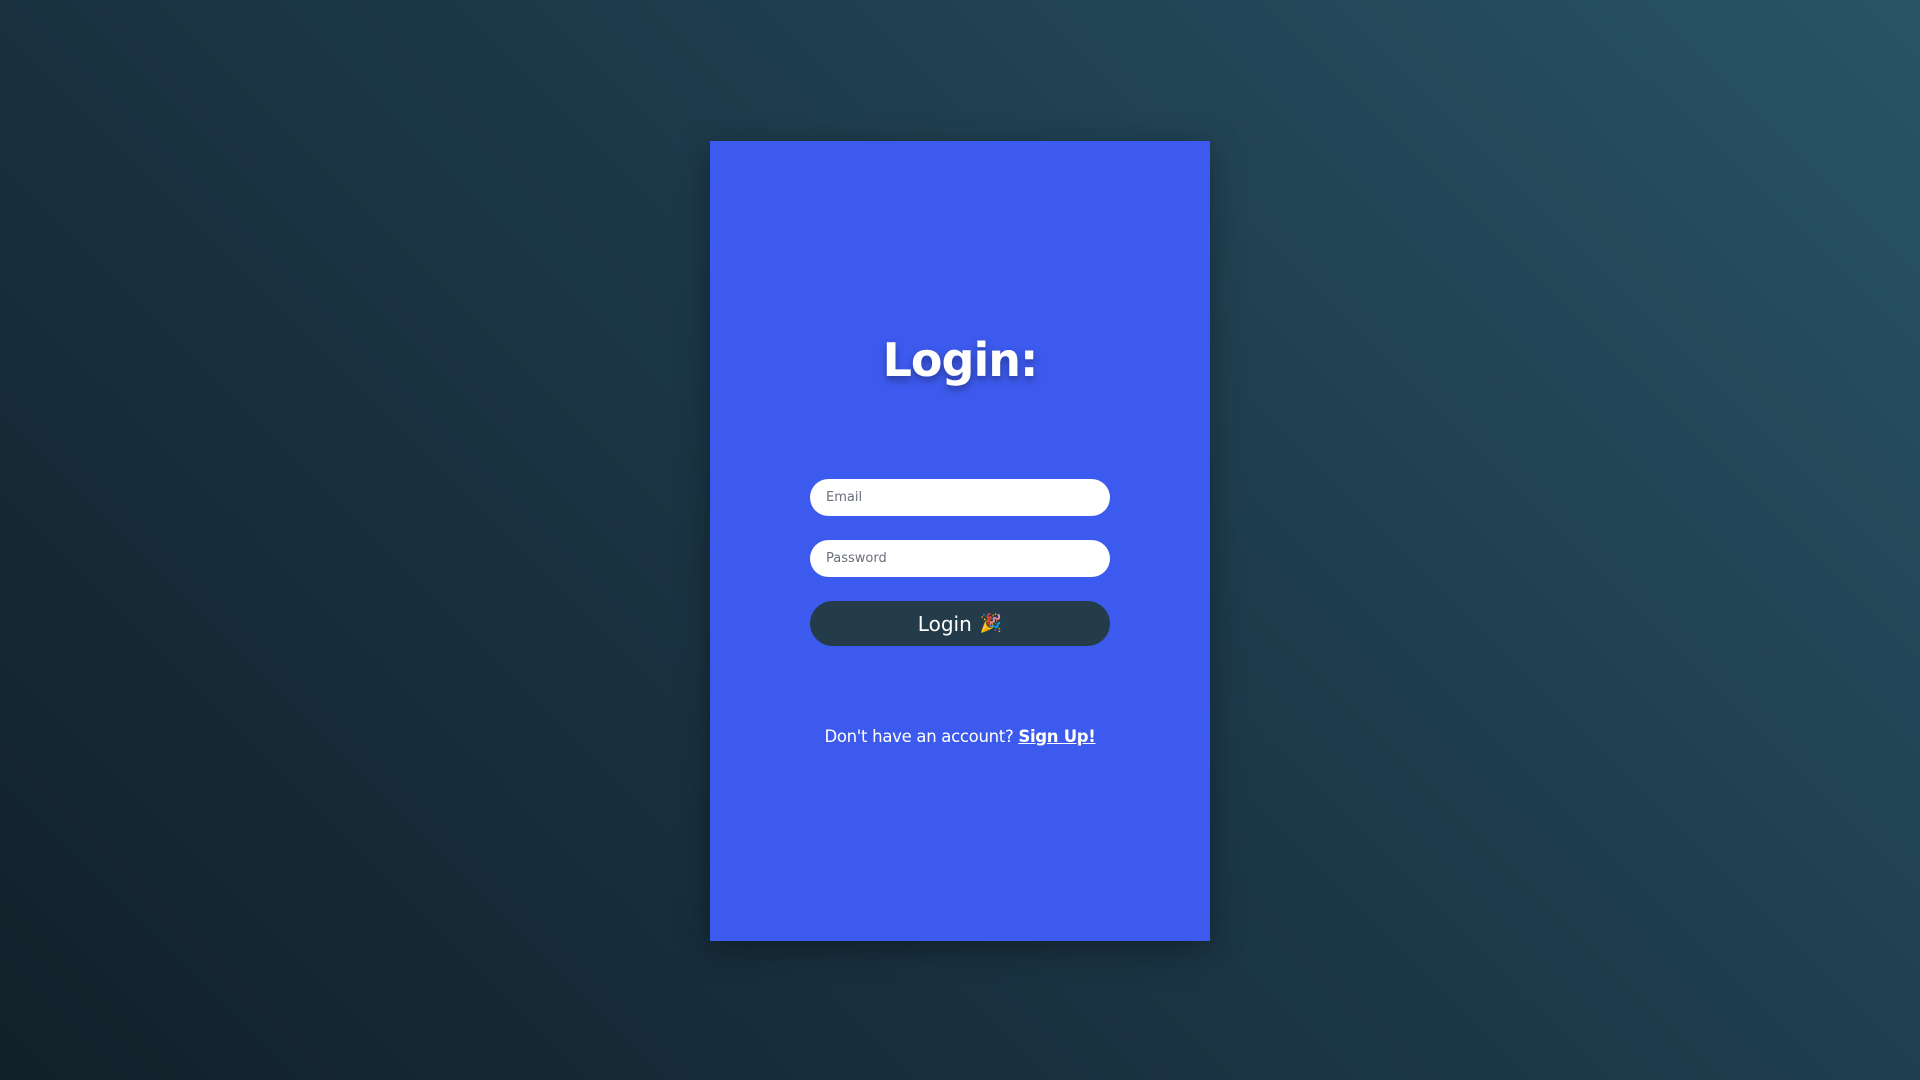  I want to click on party-popper-icon: 🎉, so click(991, 623).